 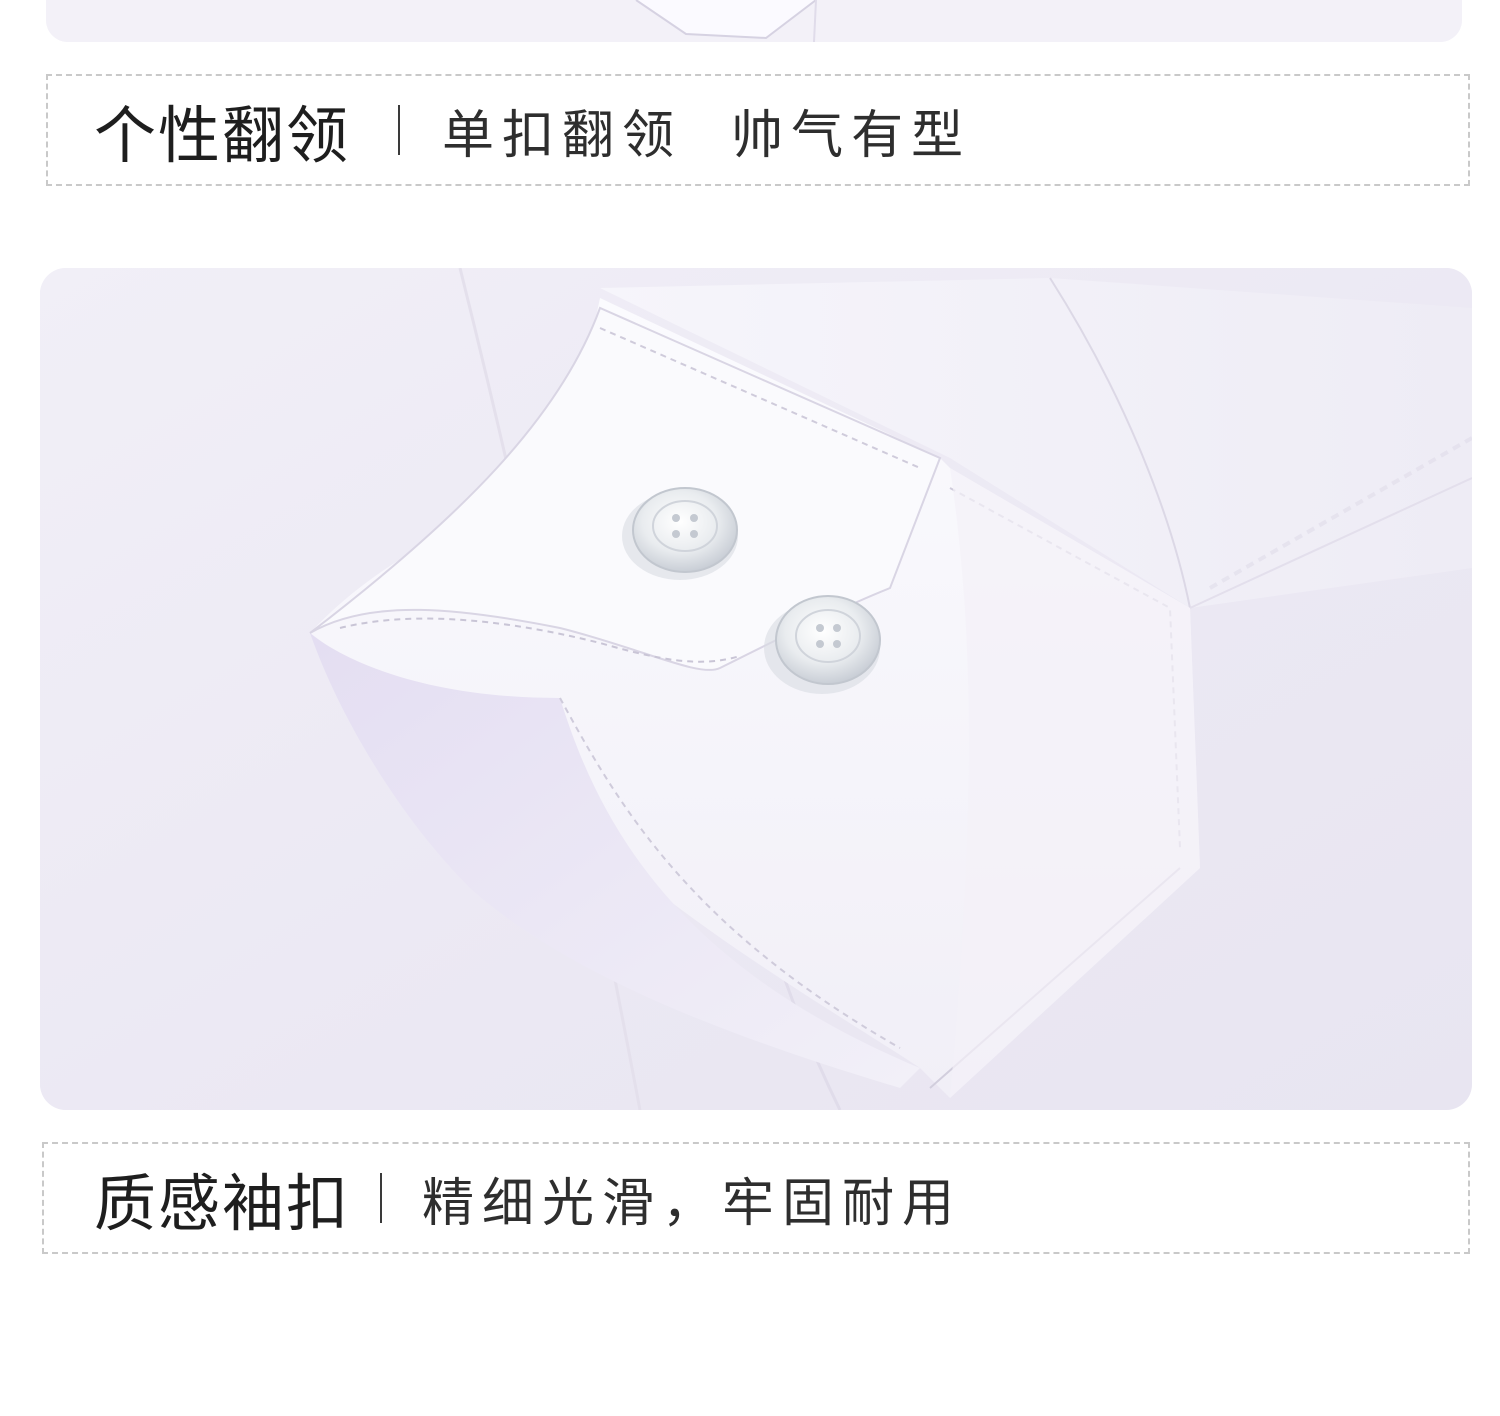 I want to click on collar-caption: 个性翻领 单扣翻领 帅气有型, so click(x=758, y=130).